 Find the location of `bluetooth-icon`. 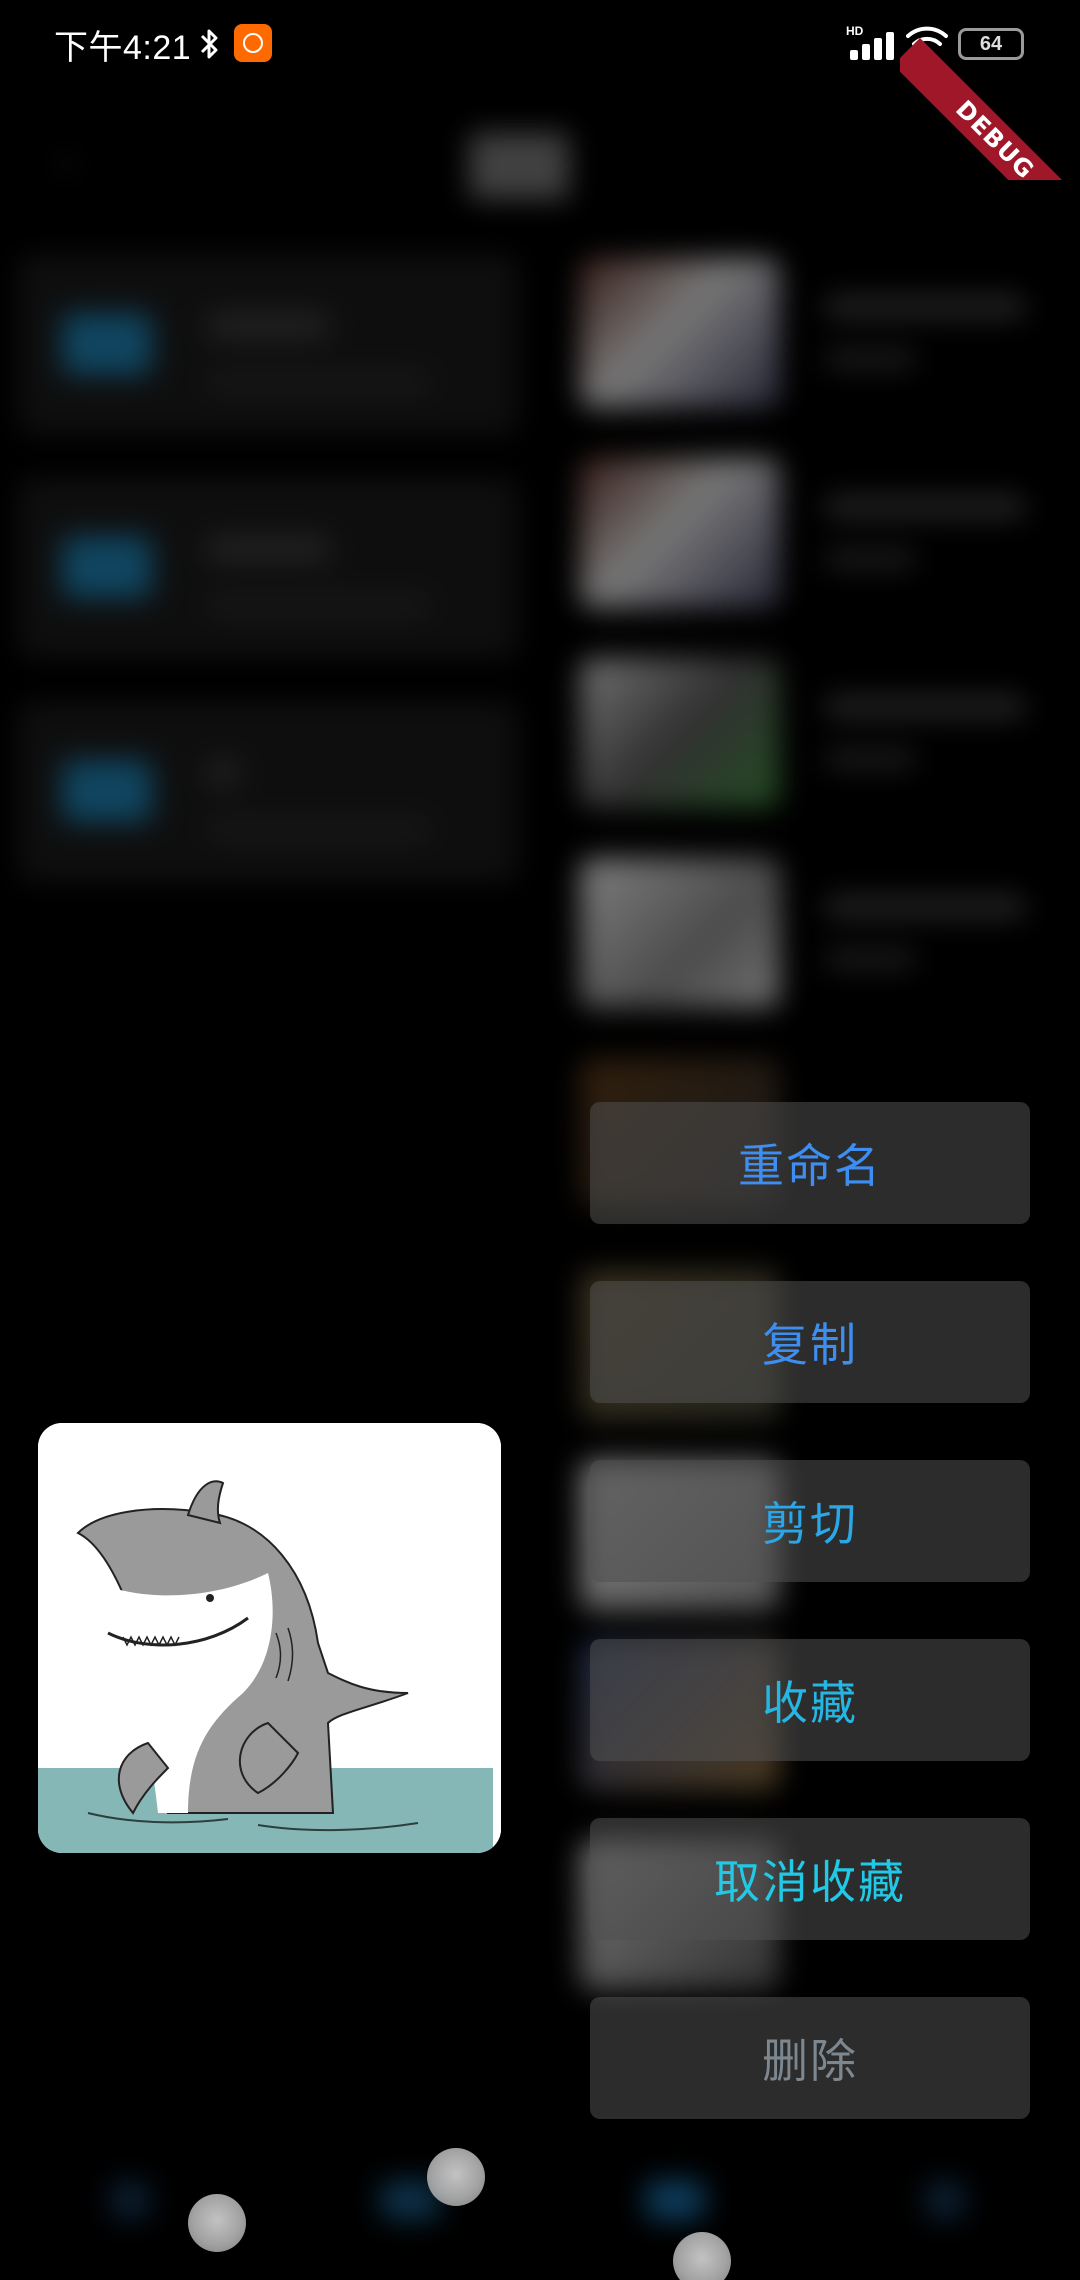

bluetooth-icon is located at coordinates (209, 44).